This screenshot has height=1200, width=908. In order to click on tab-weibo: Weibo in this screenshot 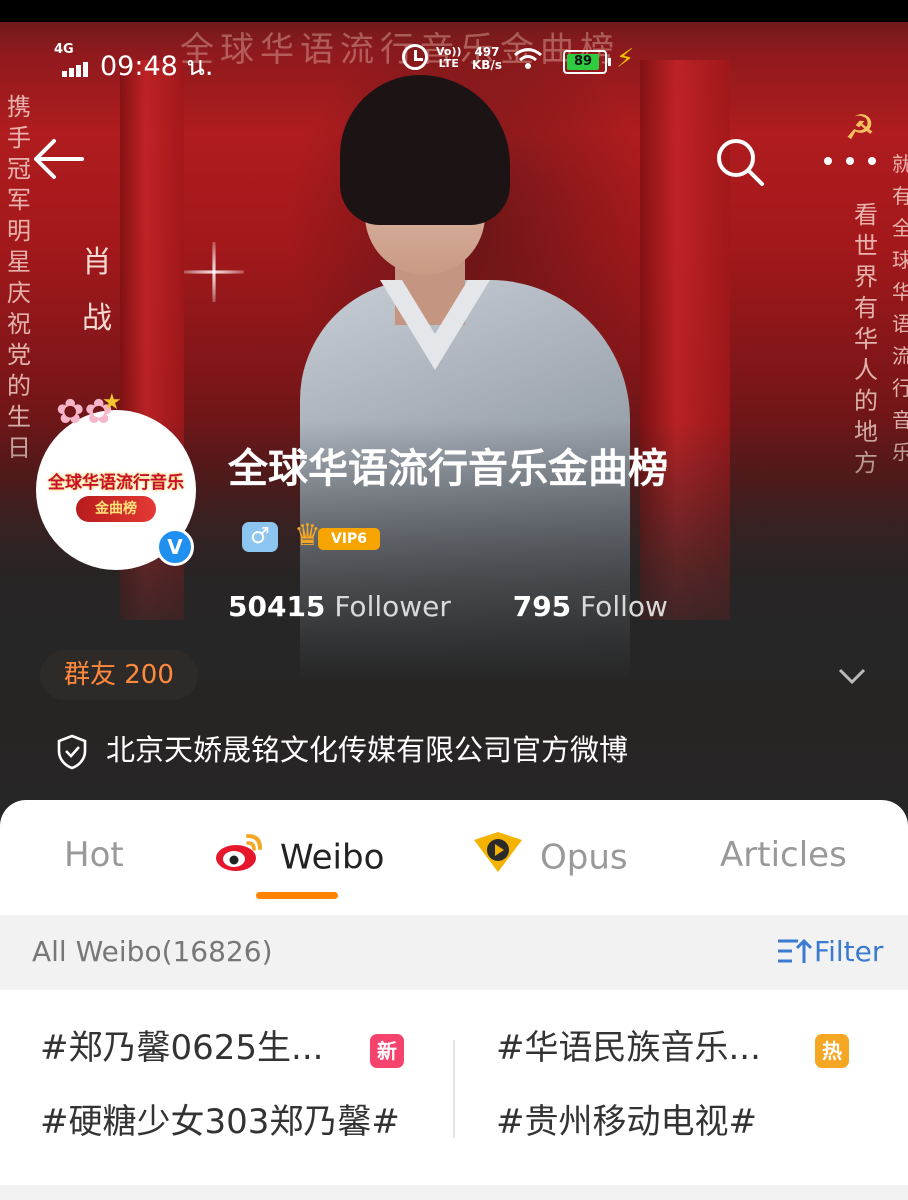, I will do `click(299, 855)`.